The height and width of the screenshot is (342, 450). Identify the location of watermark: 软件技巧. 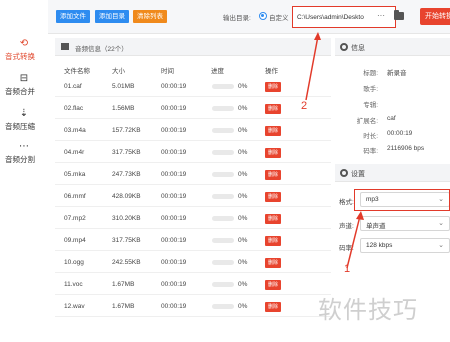
(368, 310).